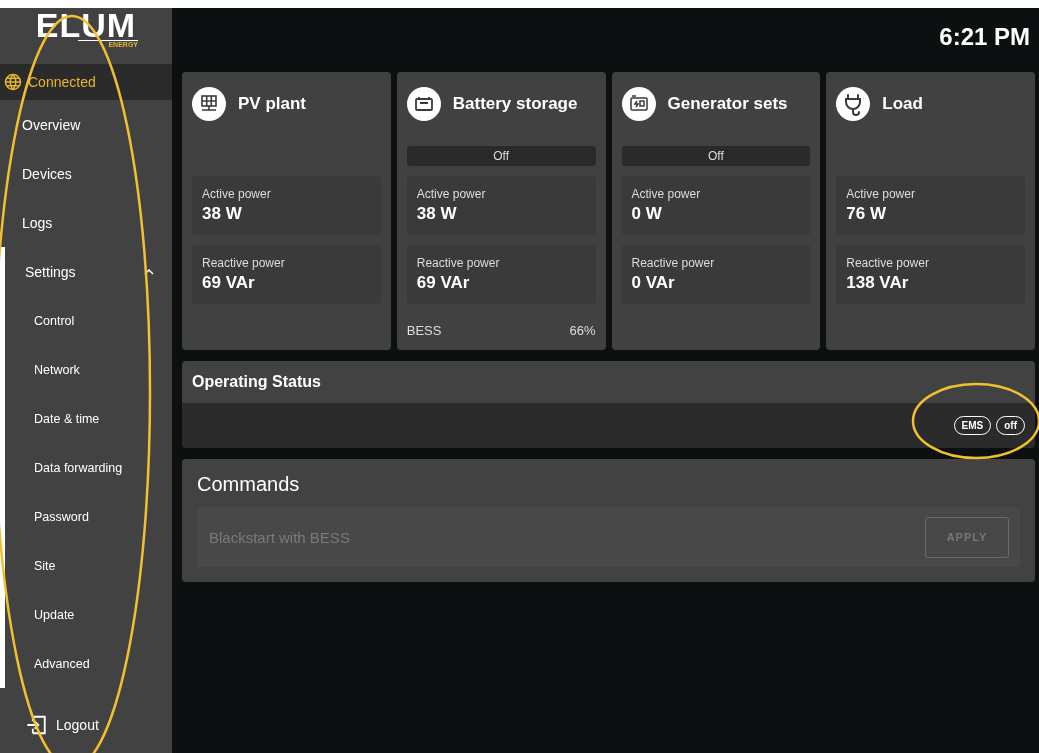  What do you see at coordinates (62, 82) in the screenshot?
I see `connection-label: Connected` at bounding box center [62, 82].